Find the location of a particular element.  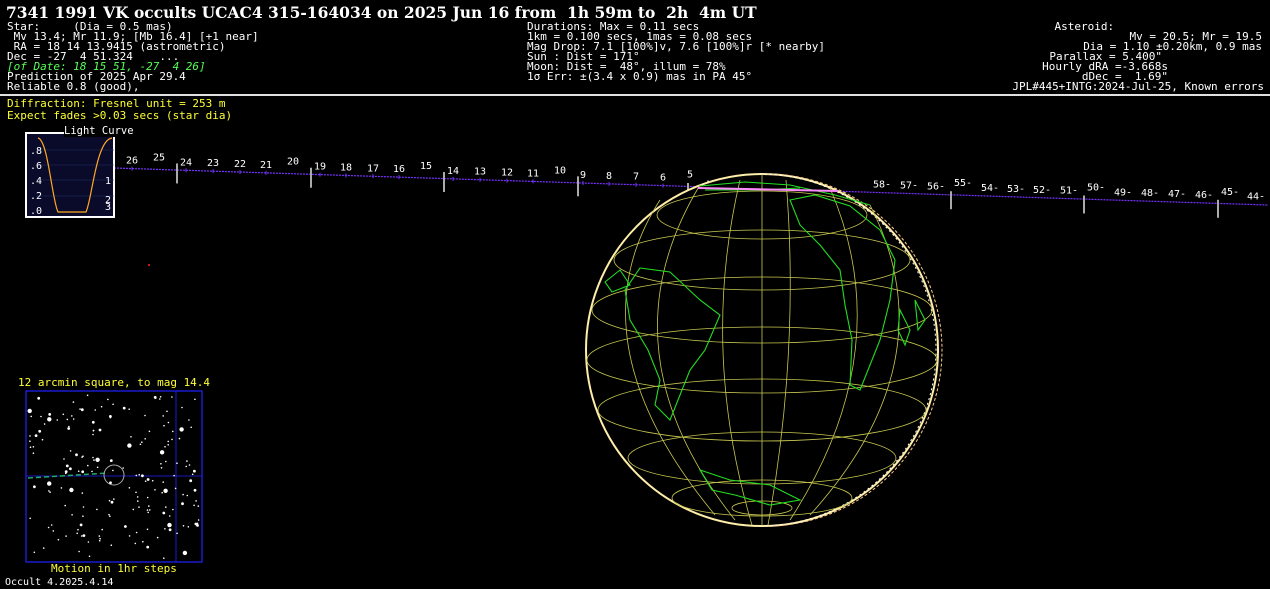

track-label: 17 is located at coordinates (373, 168).